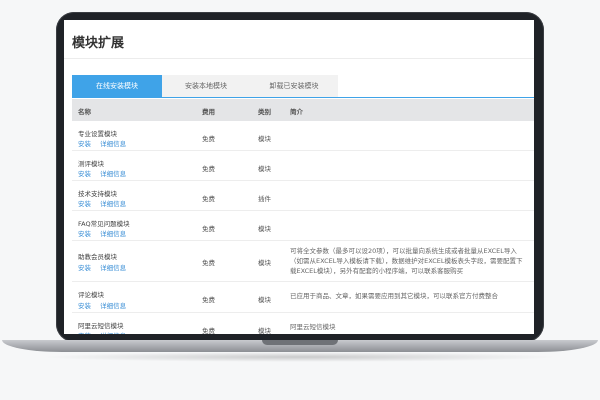  What do you see at coordinates (303, 136) in the screenshot?
I see `table-row: 专业设置模块 安装 详细信息 免费 模块` at bounding box center [303, 136].